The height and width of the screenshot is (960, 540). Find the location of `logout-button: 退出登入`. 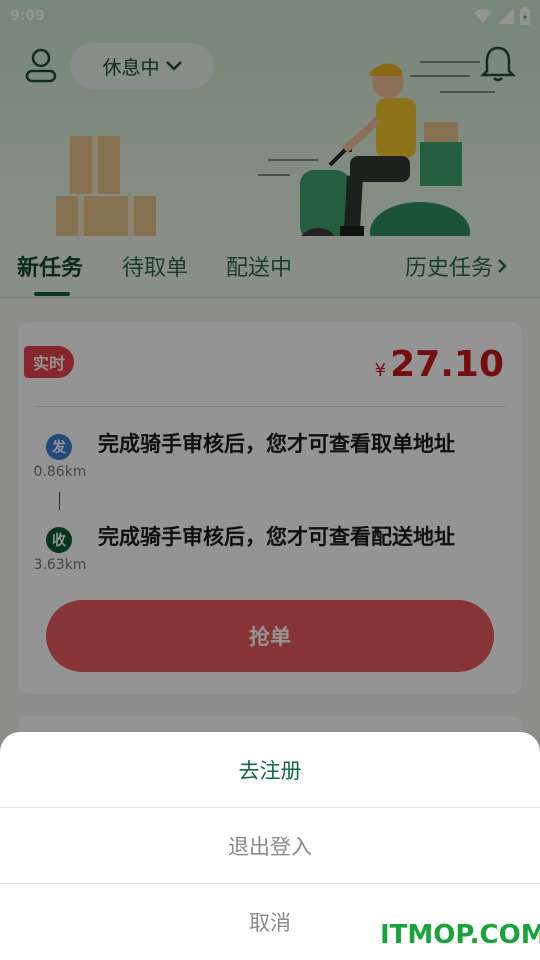

logout-button: 退出登入 is located at coordinates (270, 846).